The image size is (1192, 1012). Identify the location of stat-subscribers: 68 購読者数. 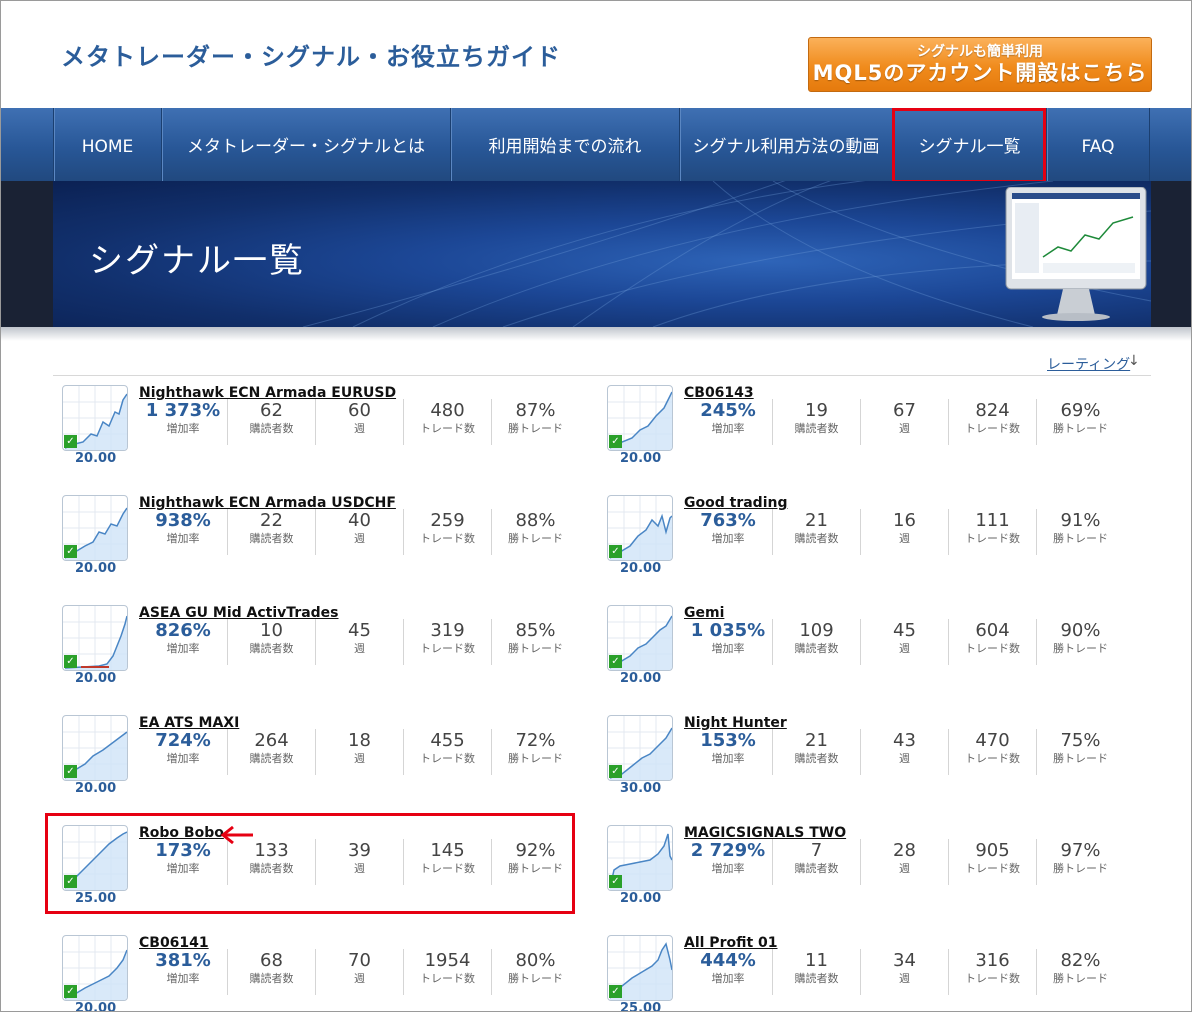
(271, 972).